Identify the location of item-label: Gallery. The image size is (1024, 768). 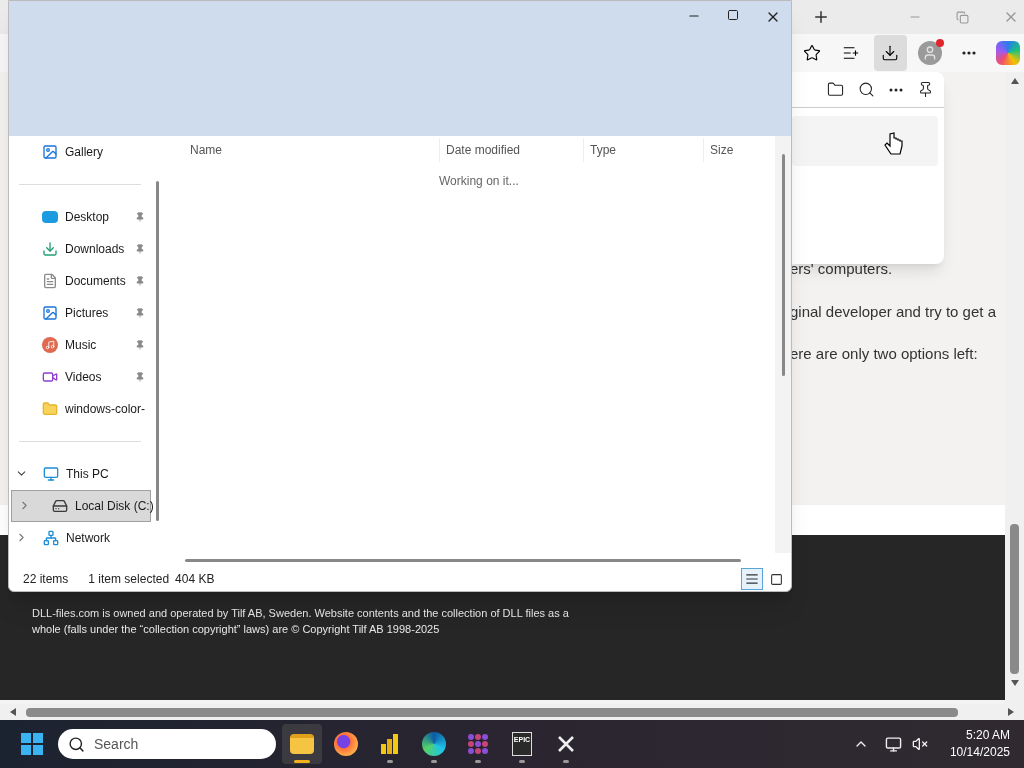
(84, 152).